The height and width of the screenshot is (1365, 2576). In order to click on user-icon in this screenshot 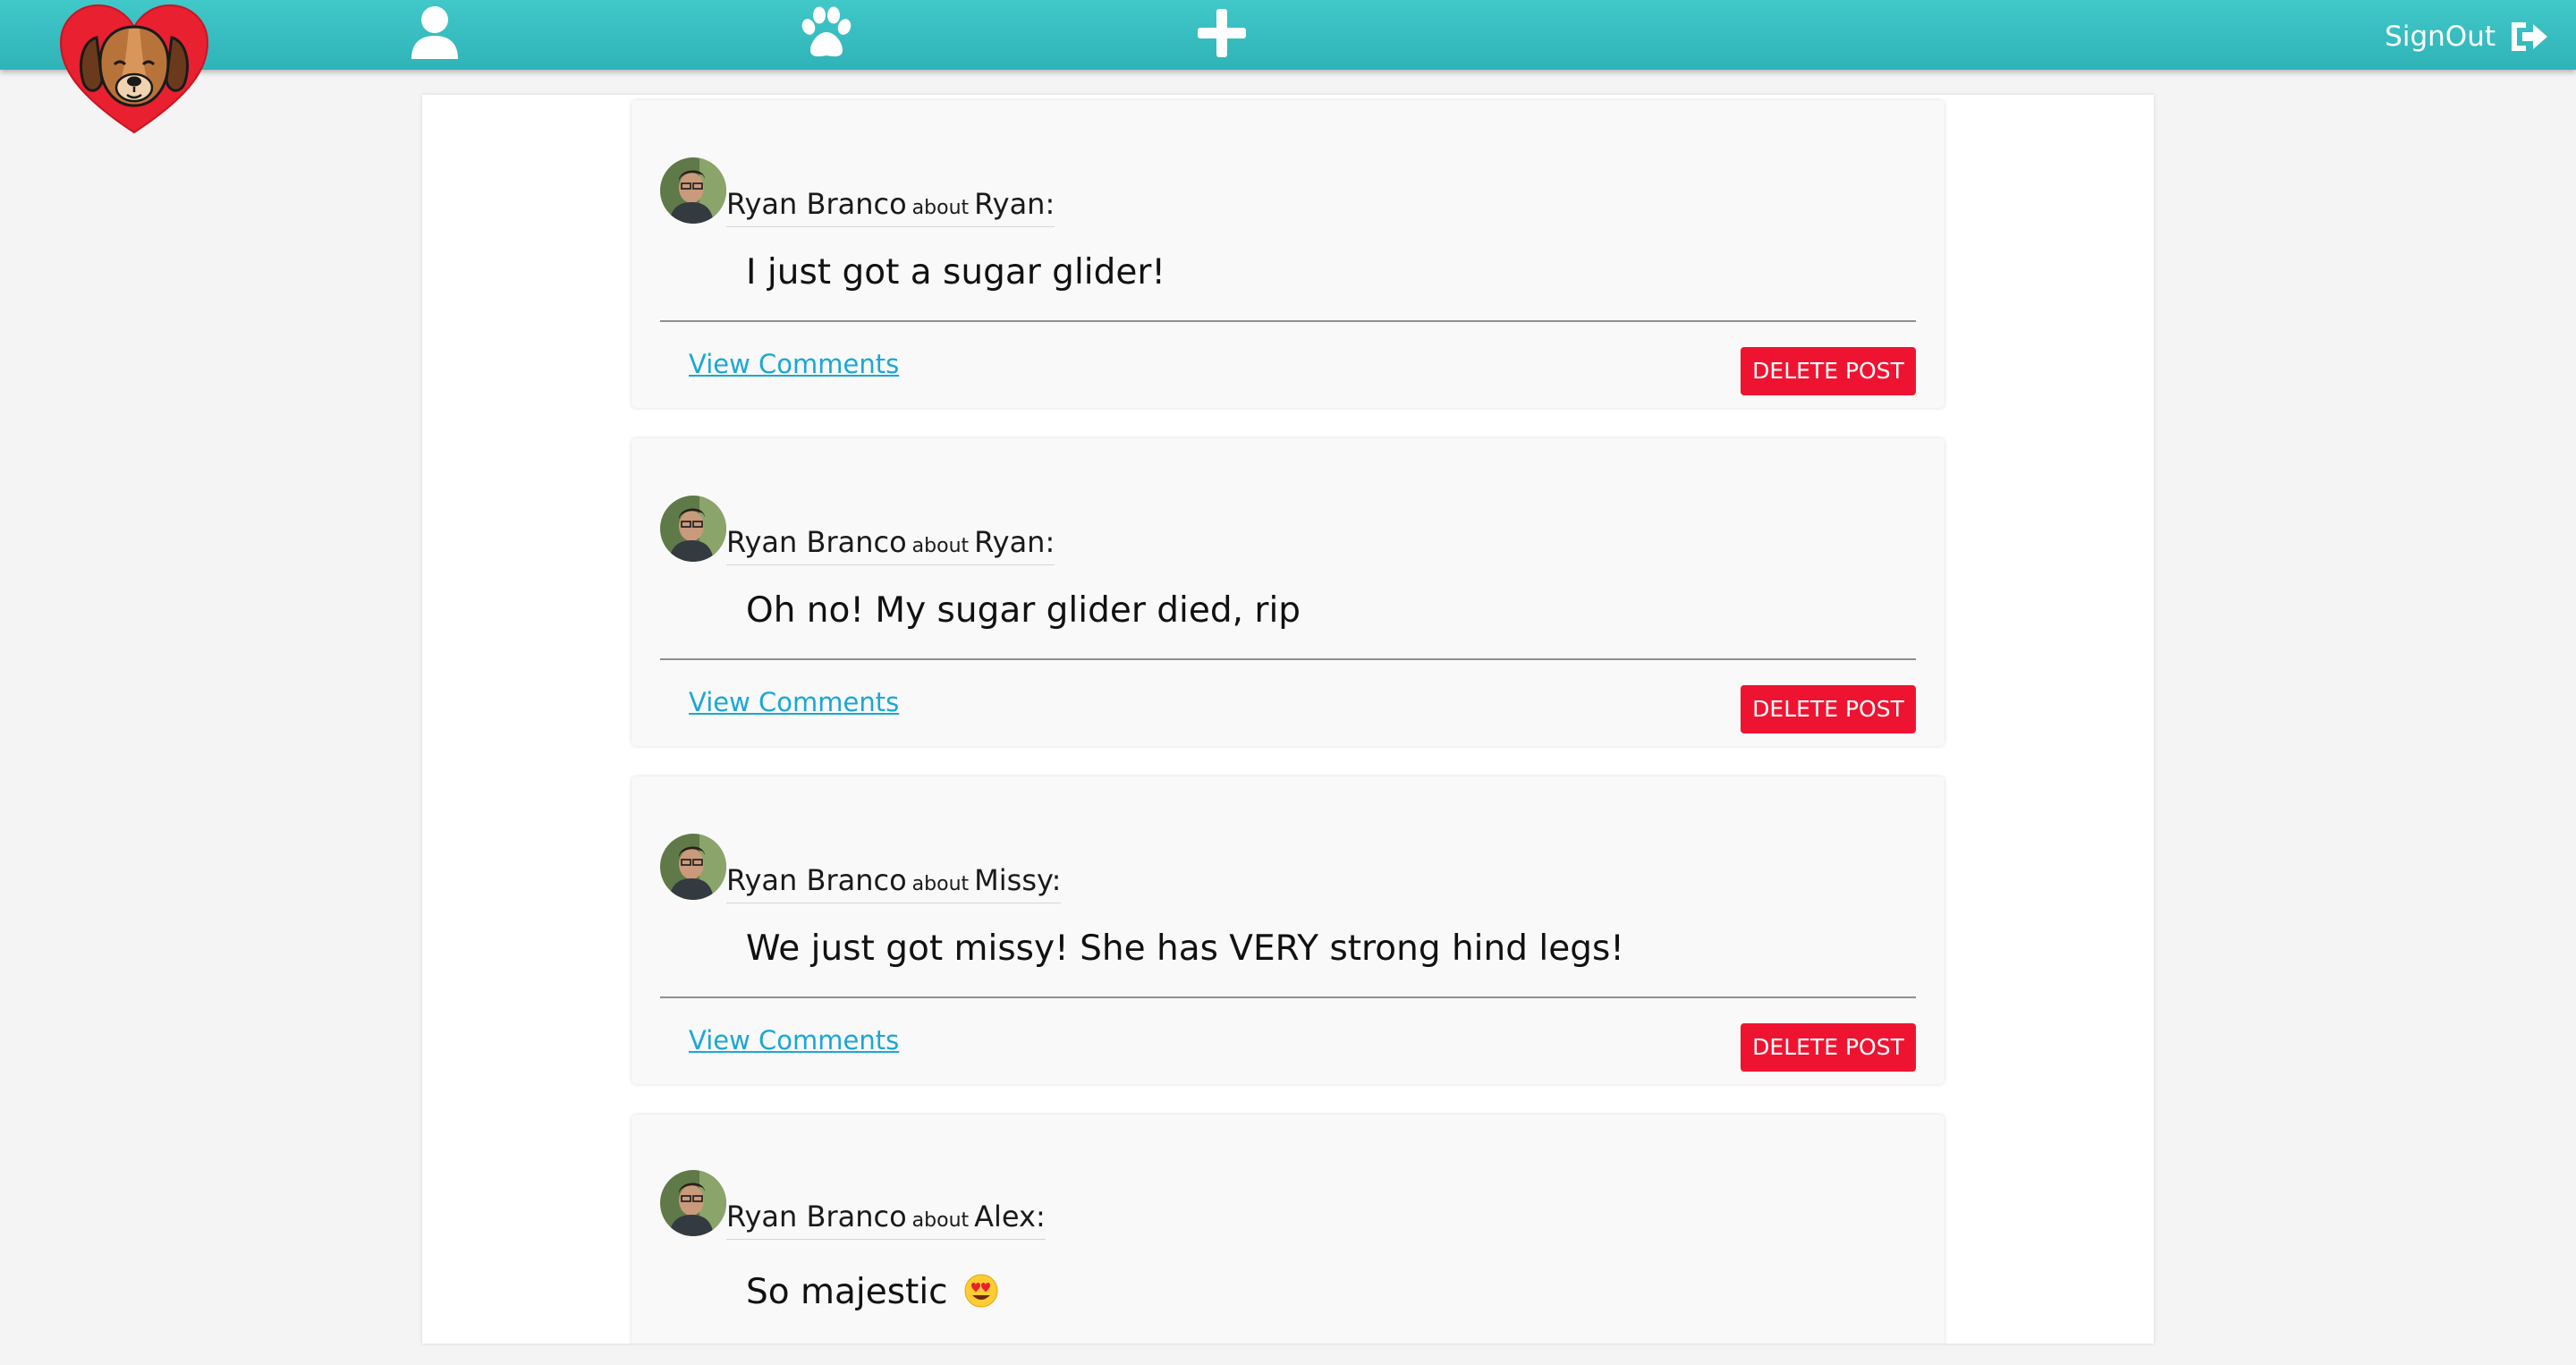, I will do `click(434, 33)`.